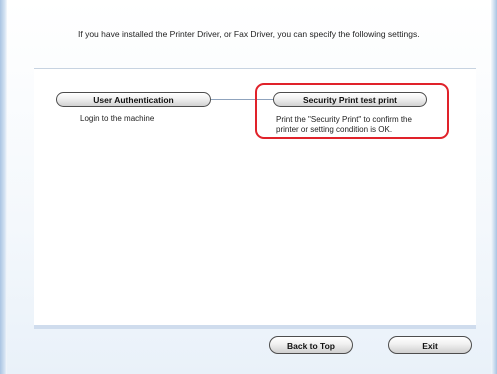 The width and height of the screenshot is (497, 374). What do you see at coordinates (255, 327) in the screenshot?
I see `panel-bottom-band` at bounding box center [255, 327].